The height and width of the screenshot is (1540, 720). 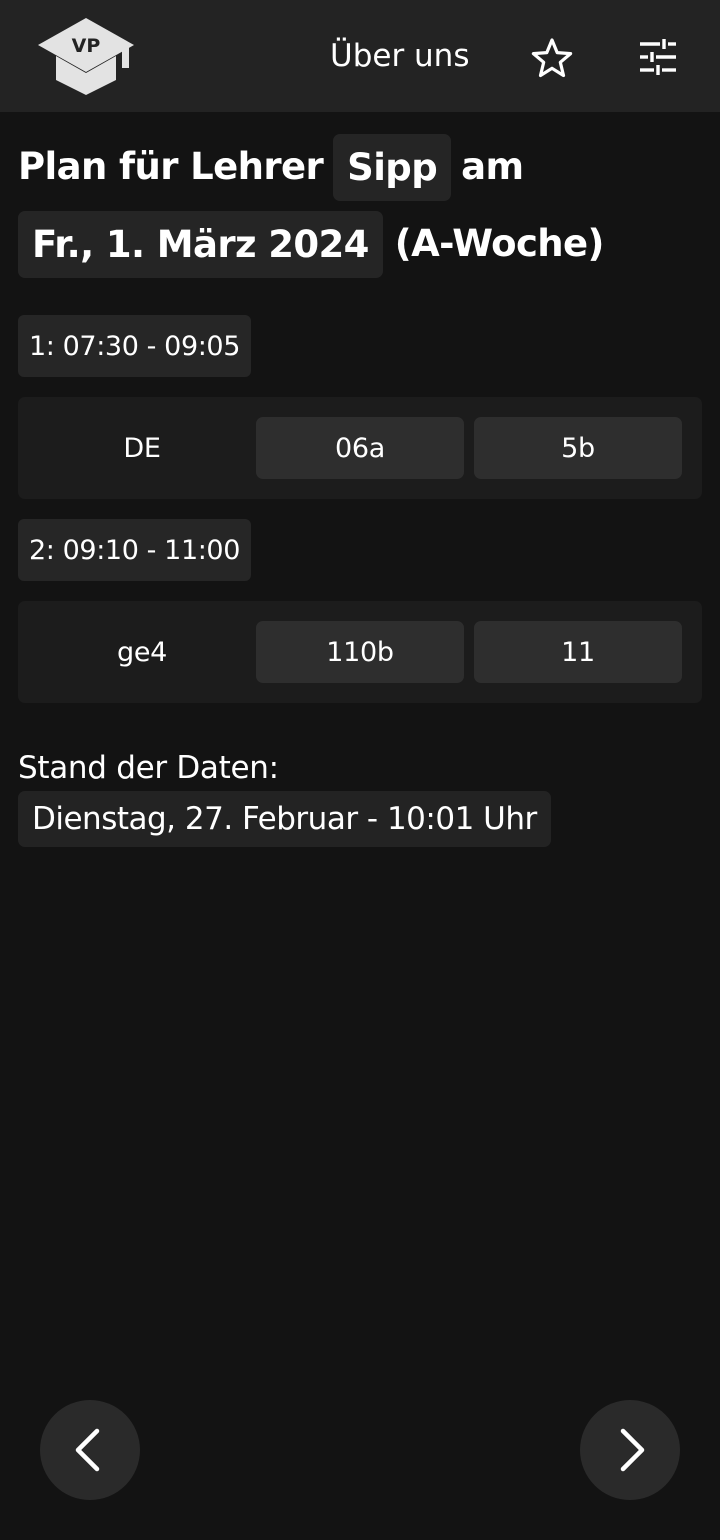 I want to click on lesson-room-button: 110b, so click(x=360, y=652).